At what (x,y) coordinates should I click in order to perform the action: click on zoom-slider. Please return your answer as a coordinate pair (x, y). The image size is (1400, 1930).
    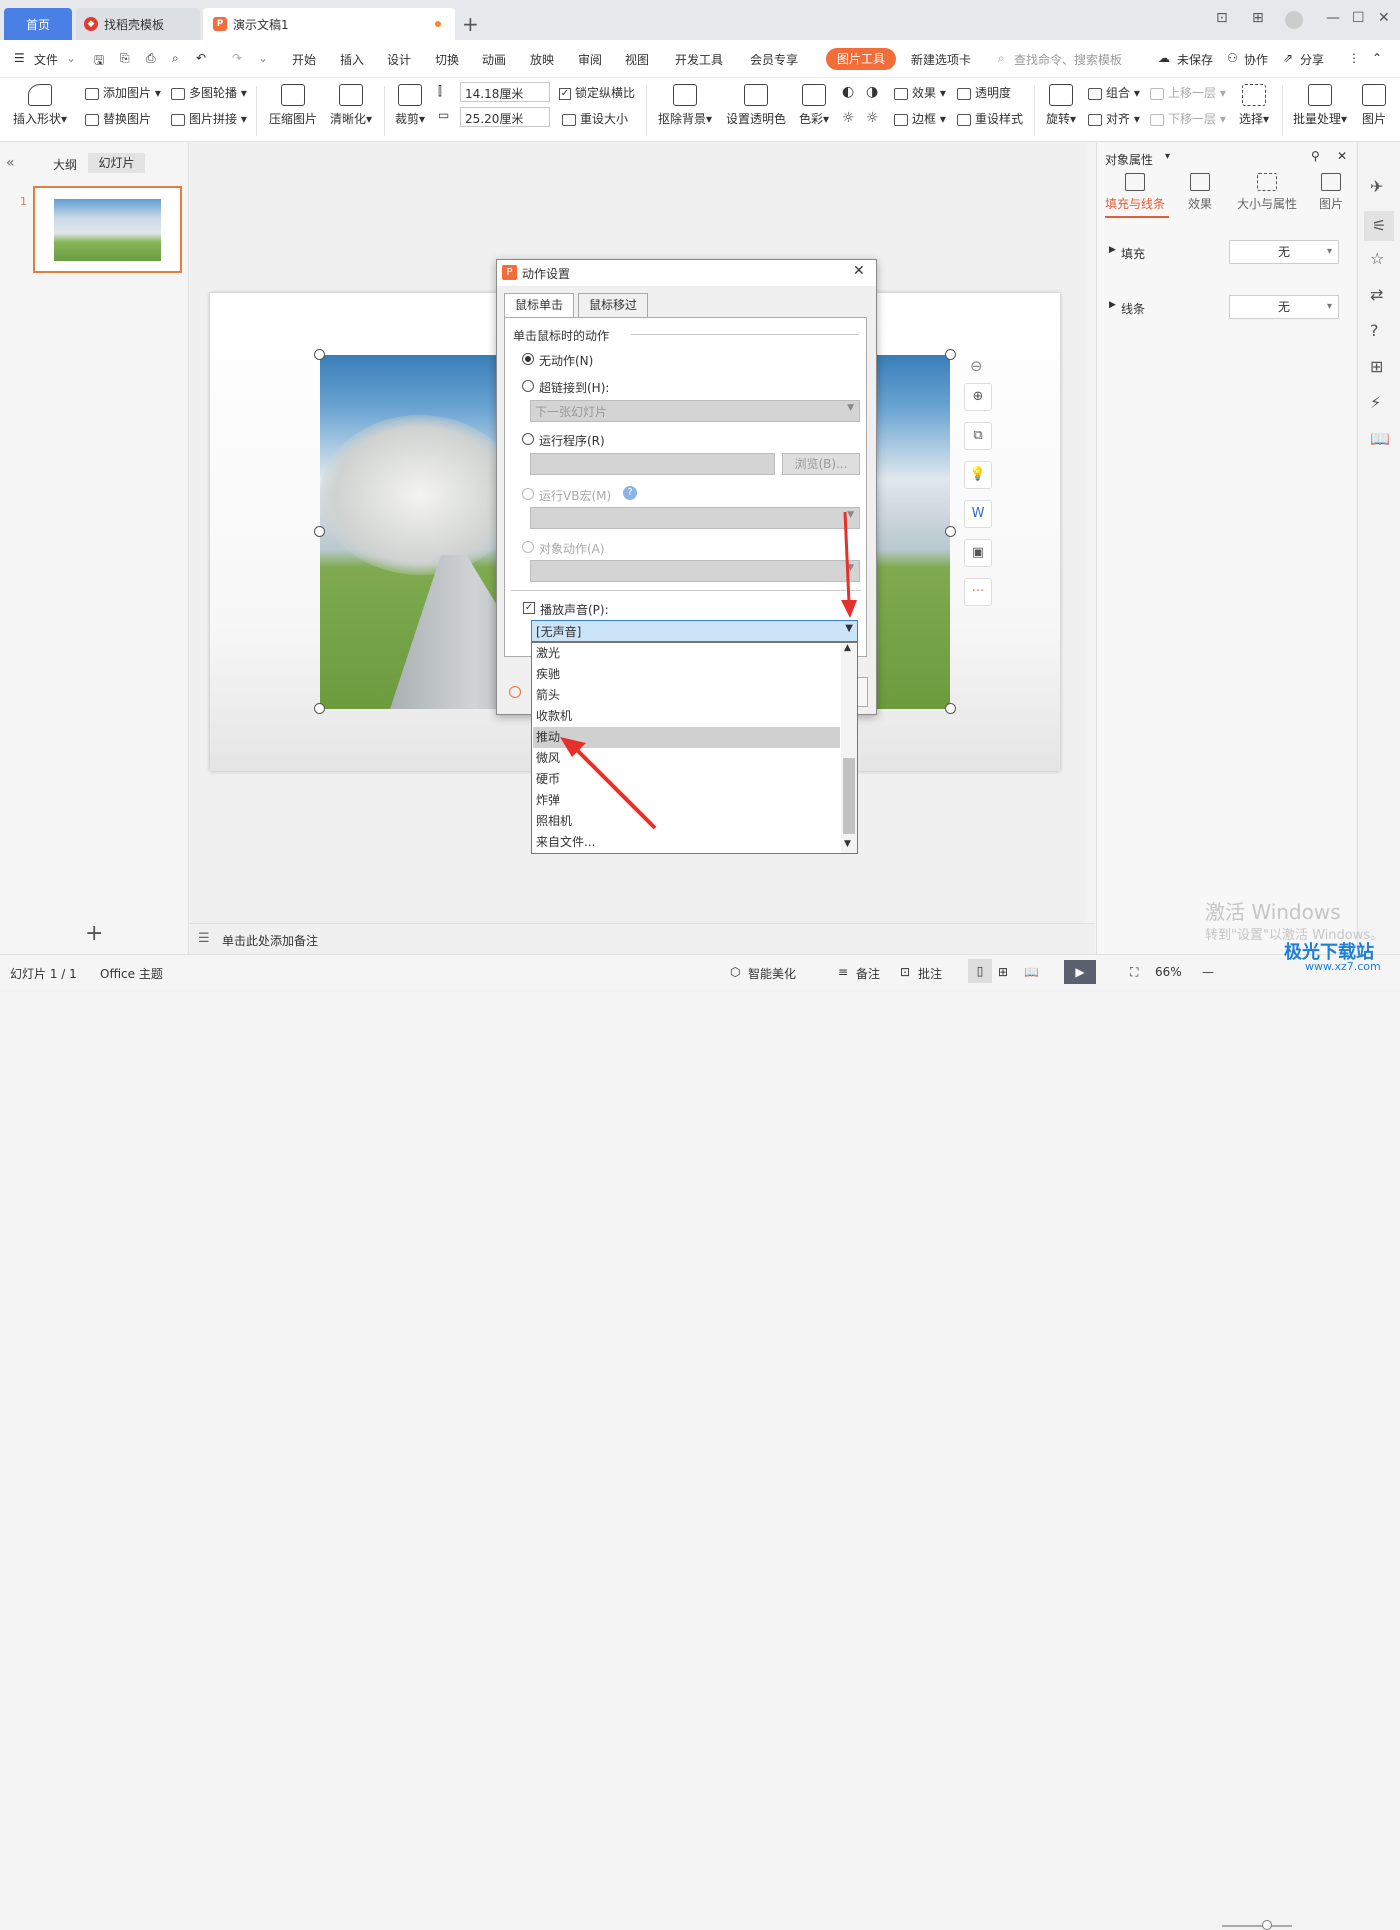
    Looking at the image, I should click on (1257, 1926).